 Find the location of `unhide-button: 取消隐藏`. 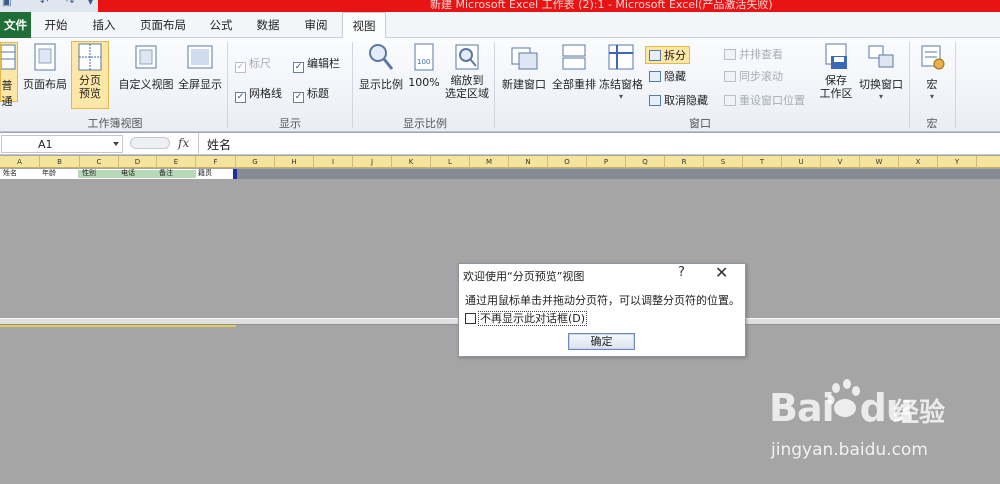

unhide-button: 取消隐藏 is located at coordinates (678, 100).